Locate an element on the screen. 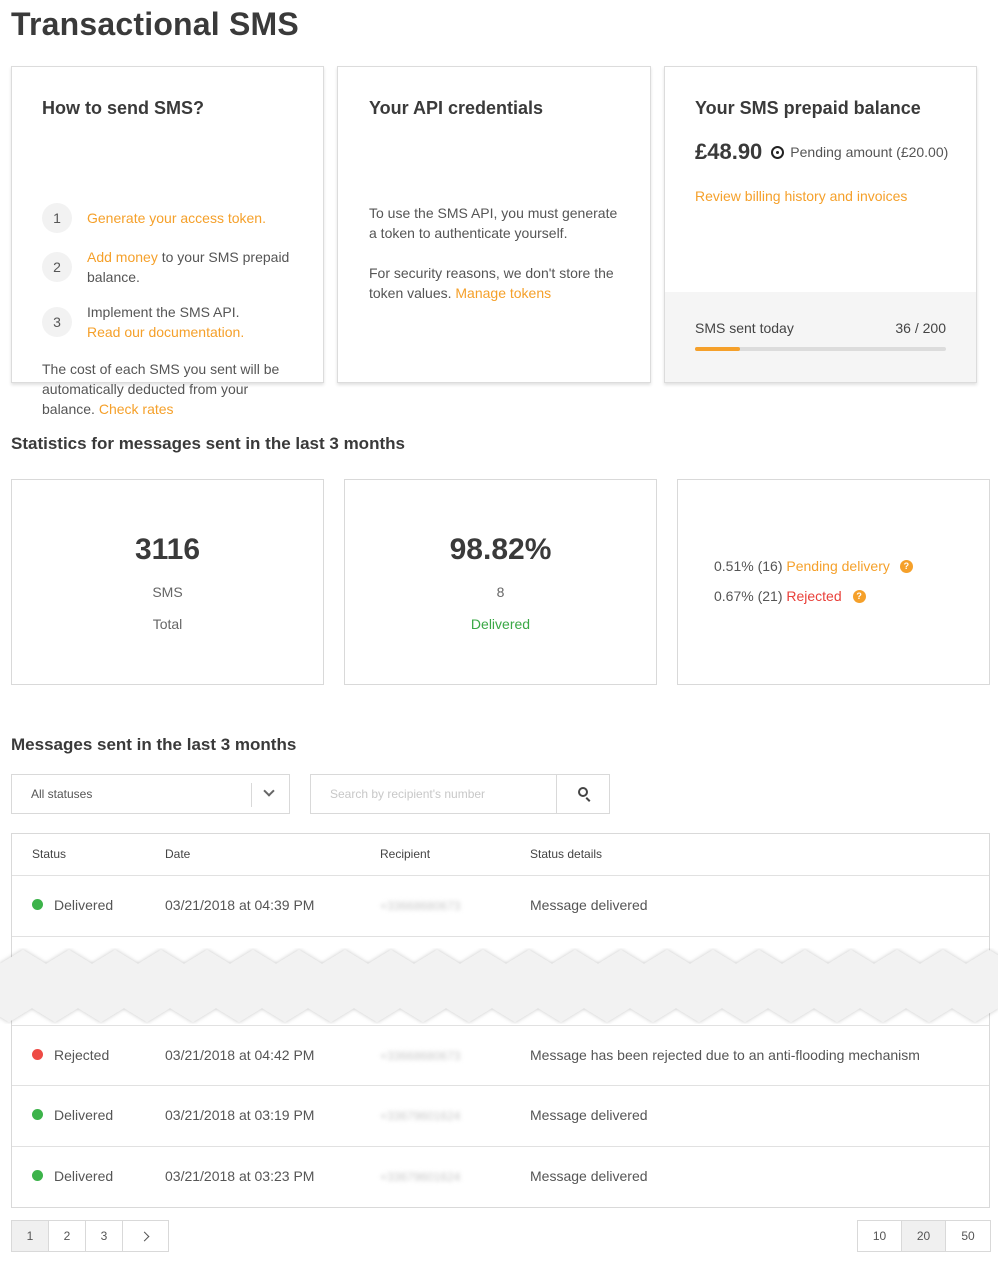 This screenshot has width=998, height=1261. status-filter-value: All statuses is located at coordinates (62, 794).